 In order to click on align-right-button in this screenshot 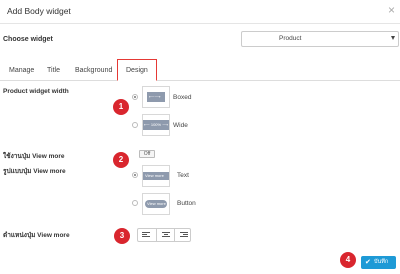, I will do `click(183, 235)`.